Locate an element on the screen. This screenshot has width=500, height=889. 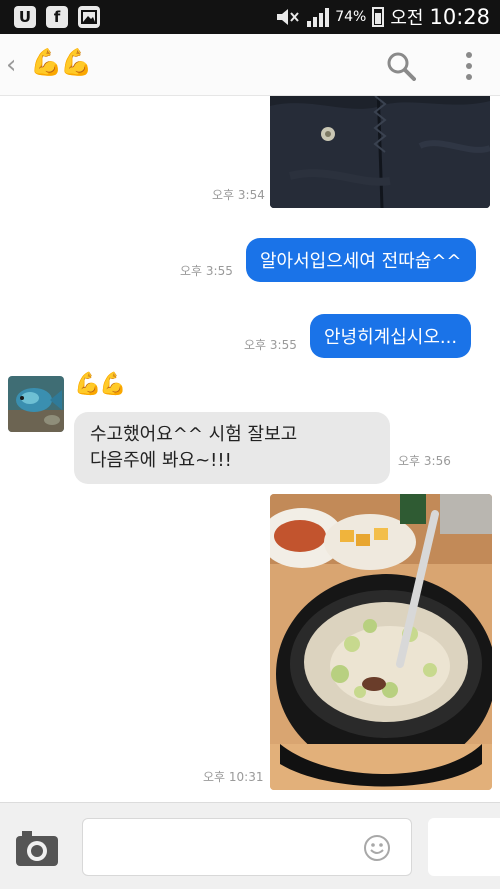
message-input-bar is located at coordinates (250, 845).